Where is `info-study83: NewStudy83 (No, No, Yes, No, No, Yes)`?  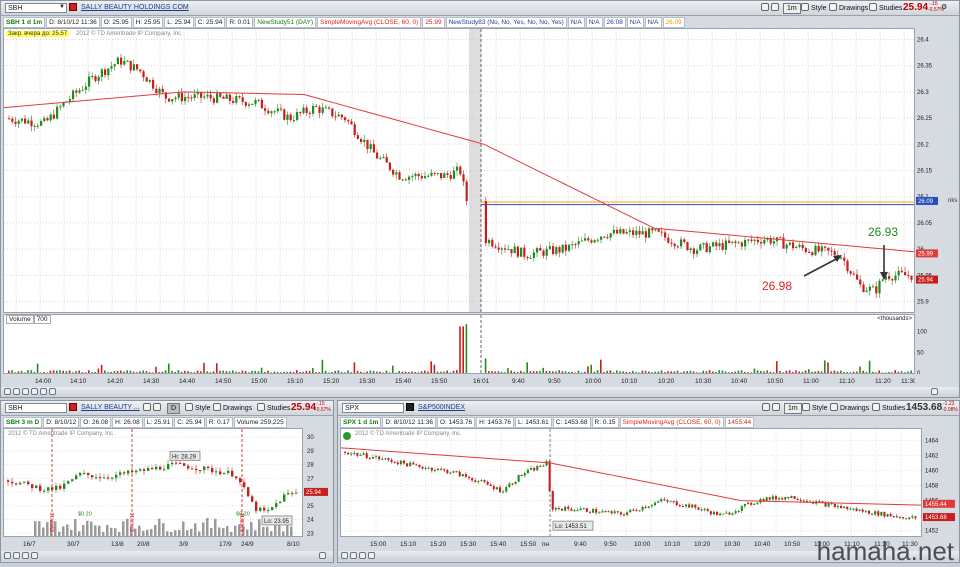
info-study83: NewStudy83 (No, No, Yes, No, No, Yes) is located at coordinates (506, 22).